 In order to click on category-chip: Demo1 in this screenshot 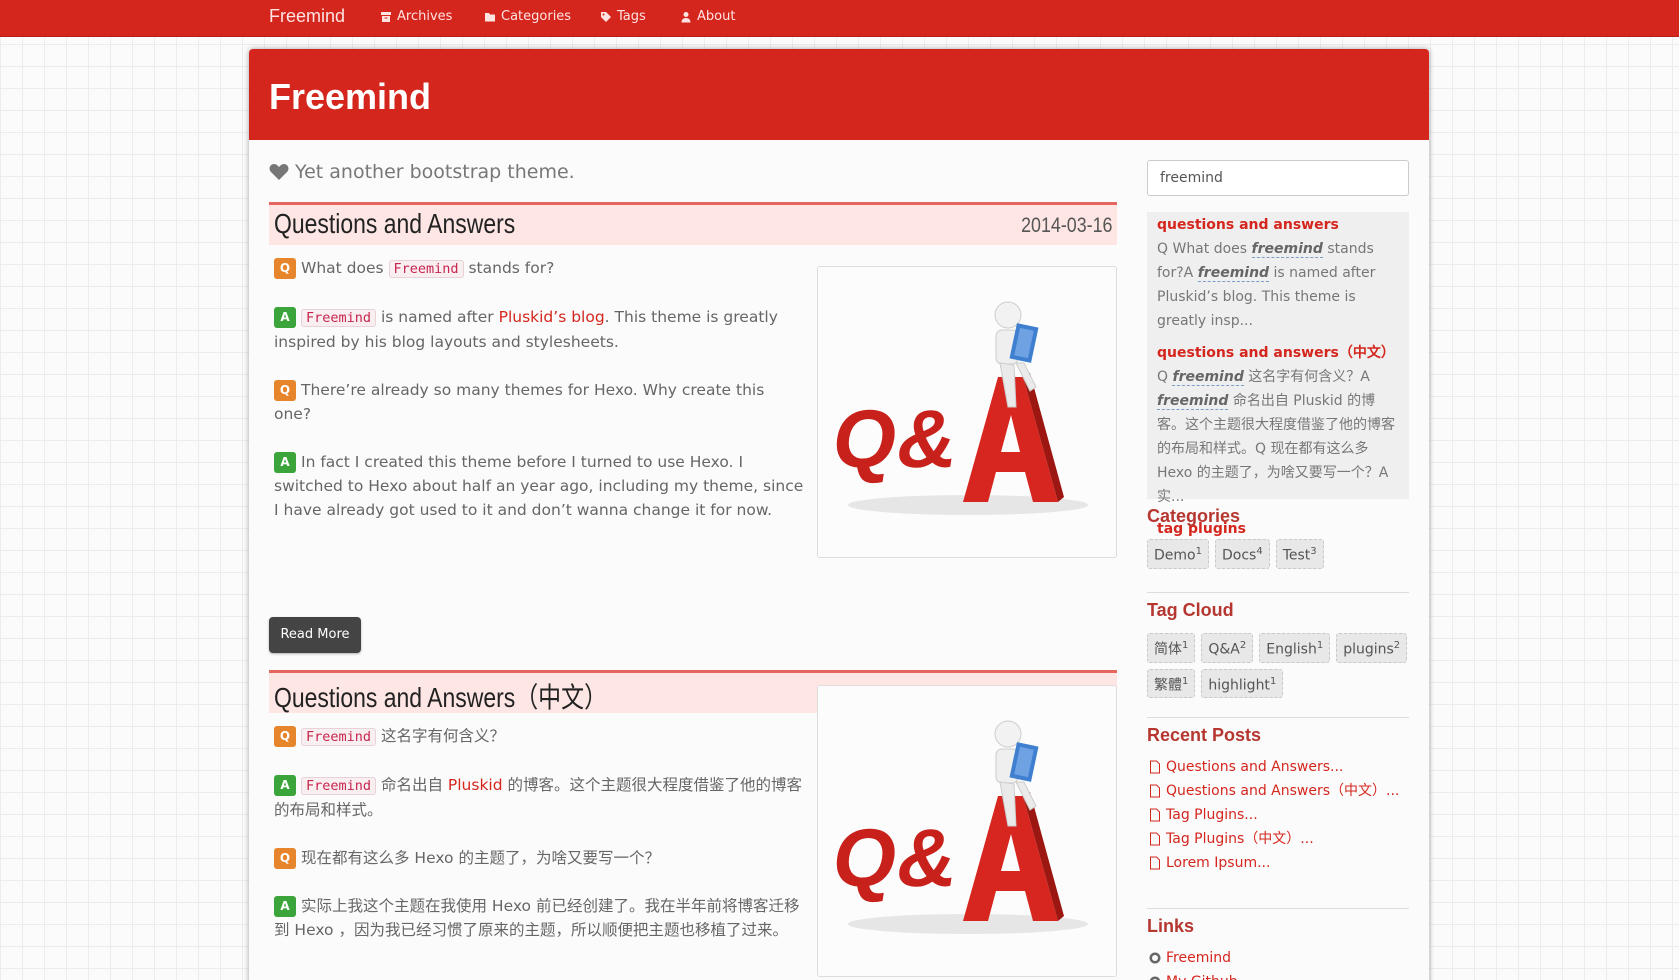, I will do `click(1178, 554)`.